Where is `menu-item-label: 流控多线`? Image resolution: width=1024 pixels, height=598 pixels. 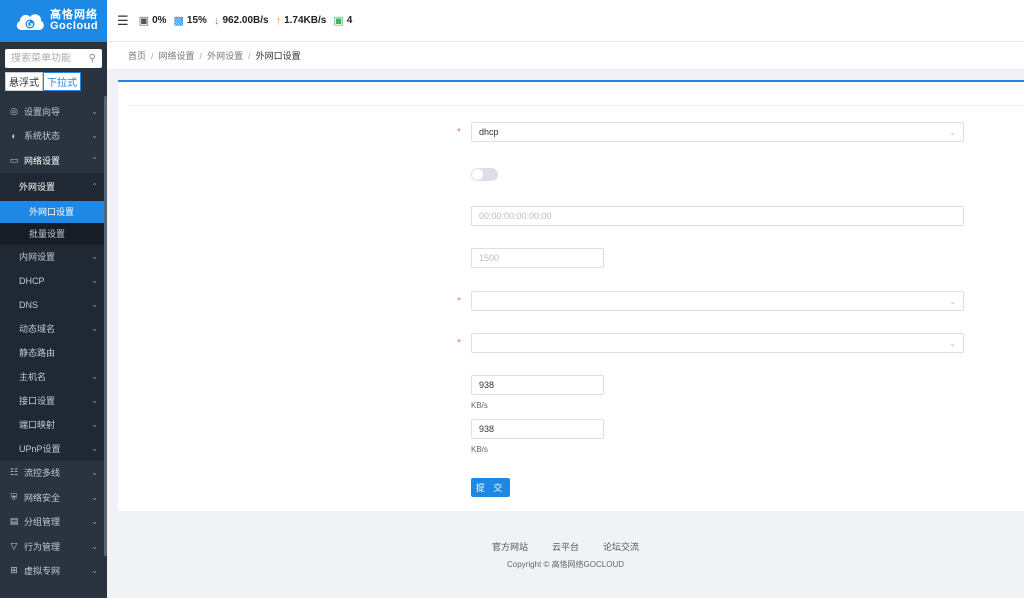 menu-item-label: 流控多线 is located at coordinates (42, 473).